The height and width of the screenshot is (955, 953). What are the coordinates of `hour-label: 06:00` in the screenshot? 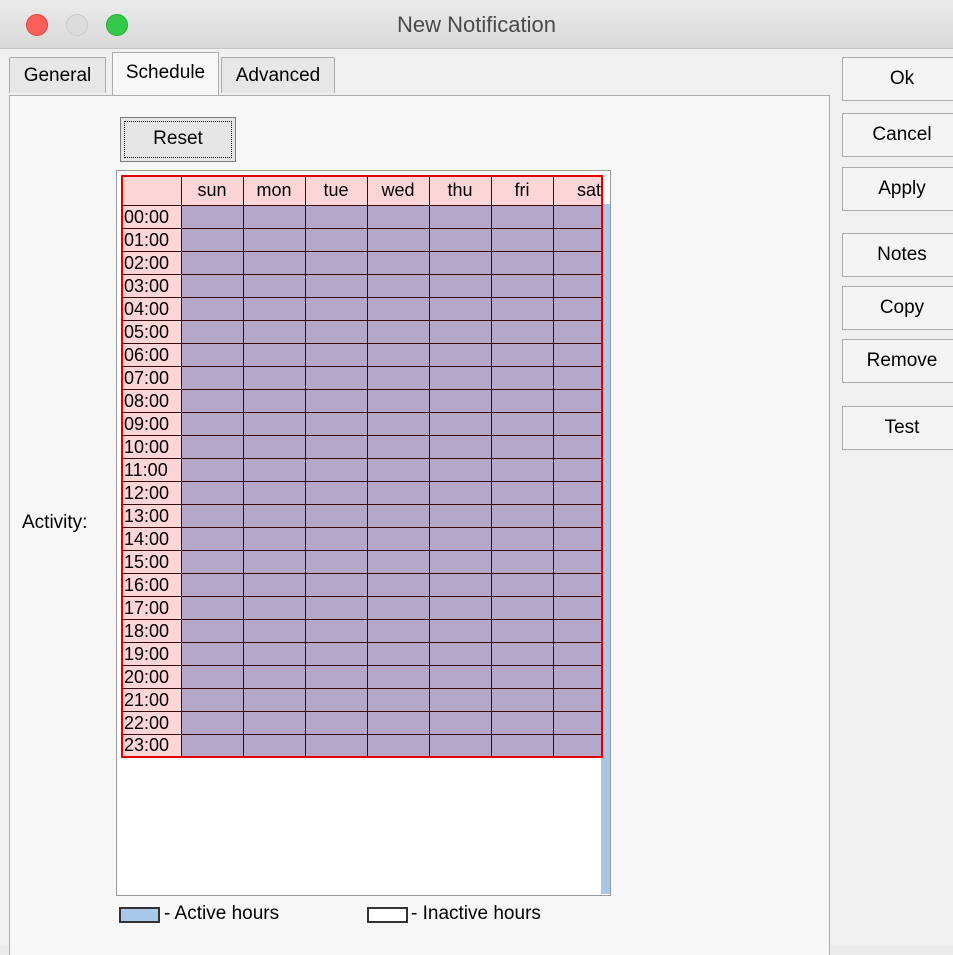 It's located at (151, 354).